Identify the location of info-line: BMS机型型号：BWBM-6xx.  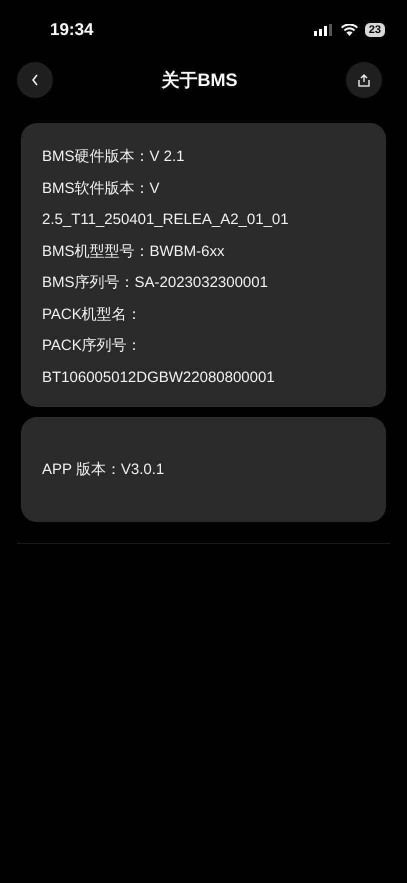
(134, 252).